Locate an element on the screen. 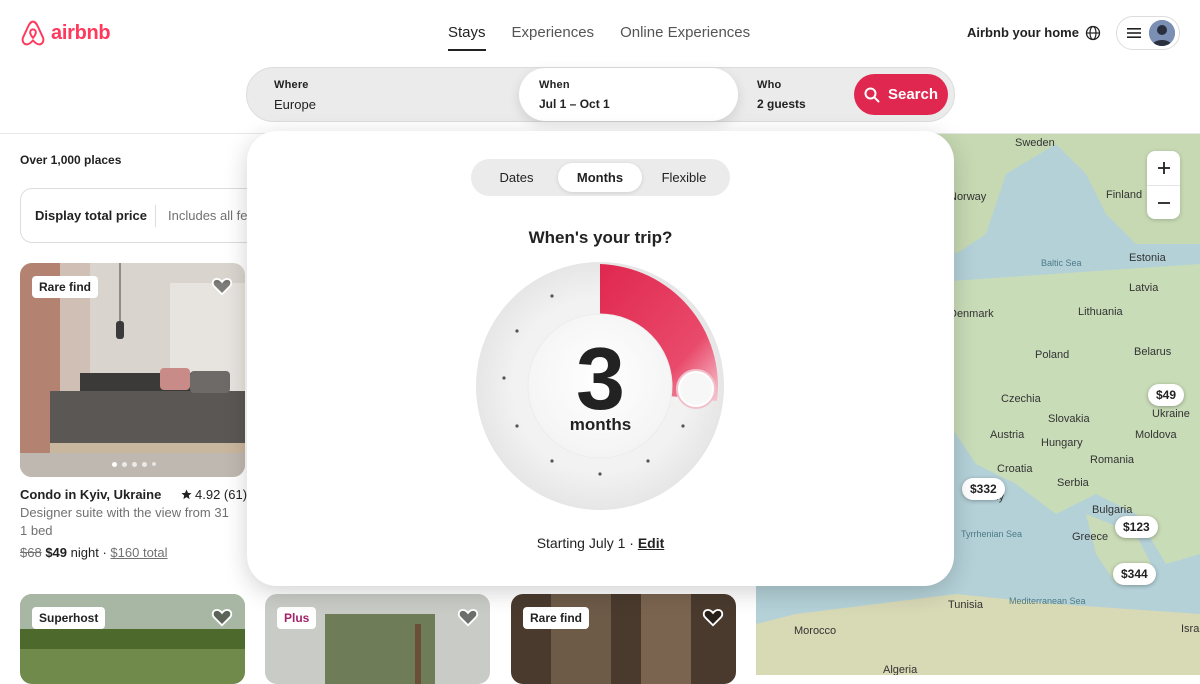  tab-experiences: Experiences is located at coordinates (553, 36).